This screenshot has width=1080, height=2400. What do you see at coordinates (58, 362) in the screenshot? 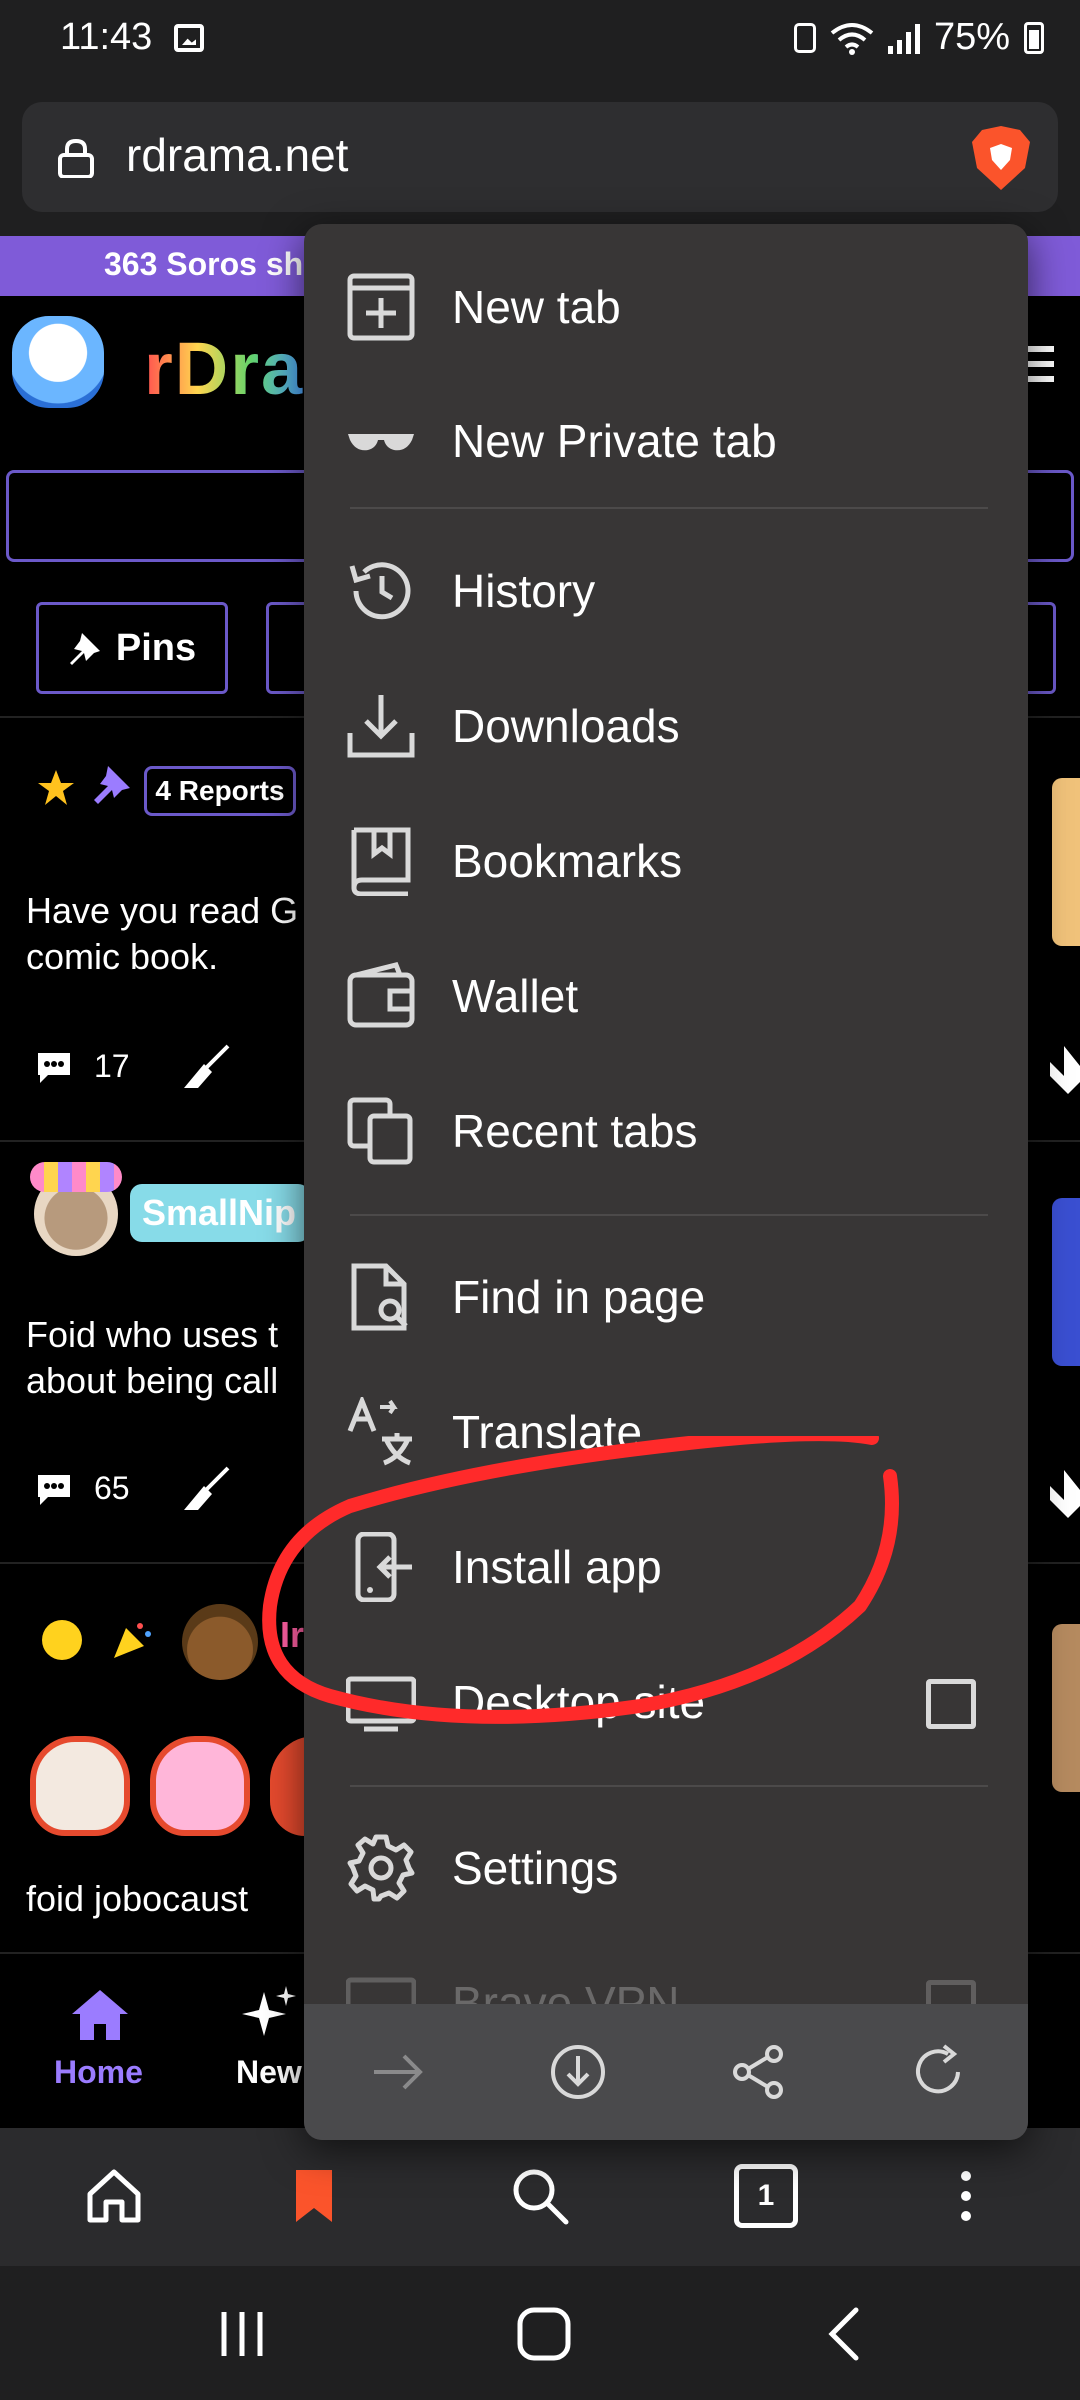
I see `site-mascot-logo` at bounding box center [58, 362].